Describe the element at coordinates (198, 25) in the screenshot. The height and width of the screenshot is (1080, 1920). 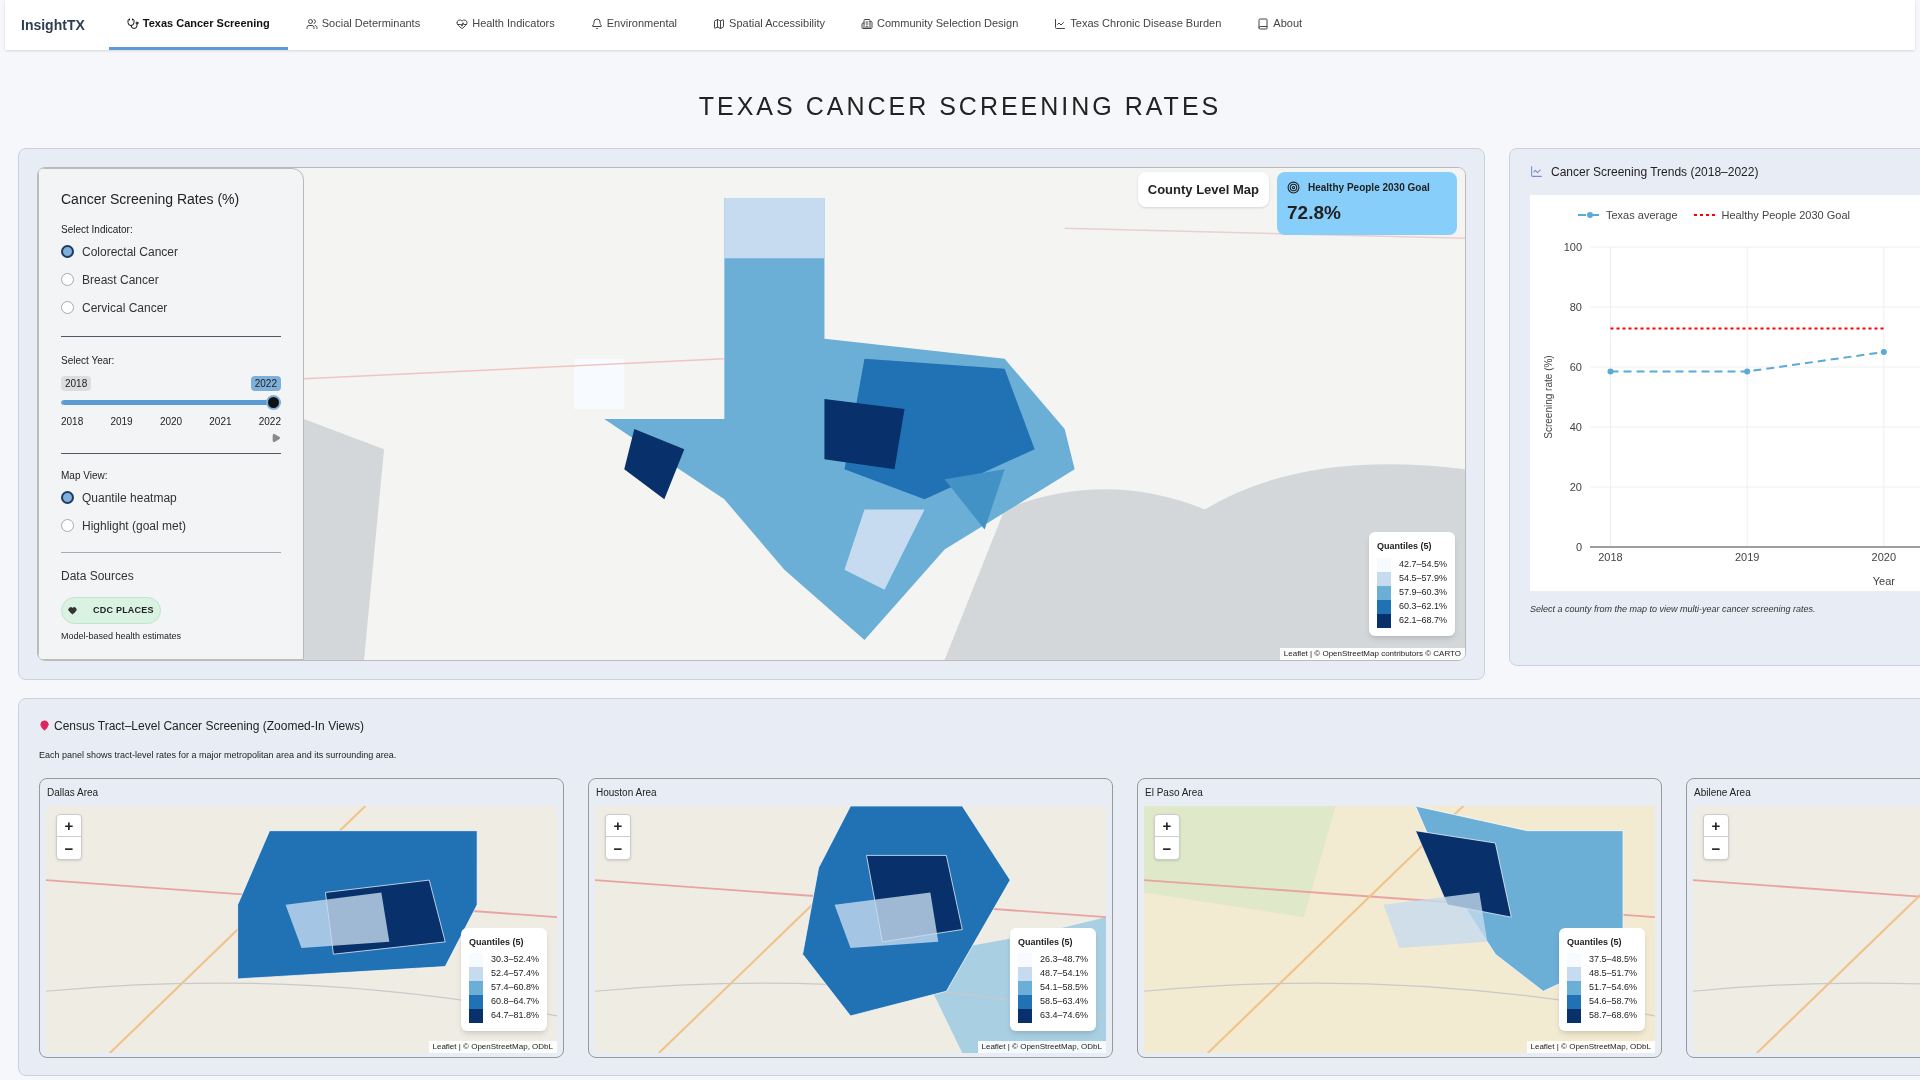
I see `nav-tab: Texas Cancer Screening` at that location.